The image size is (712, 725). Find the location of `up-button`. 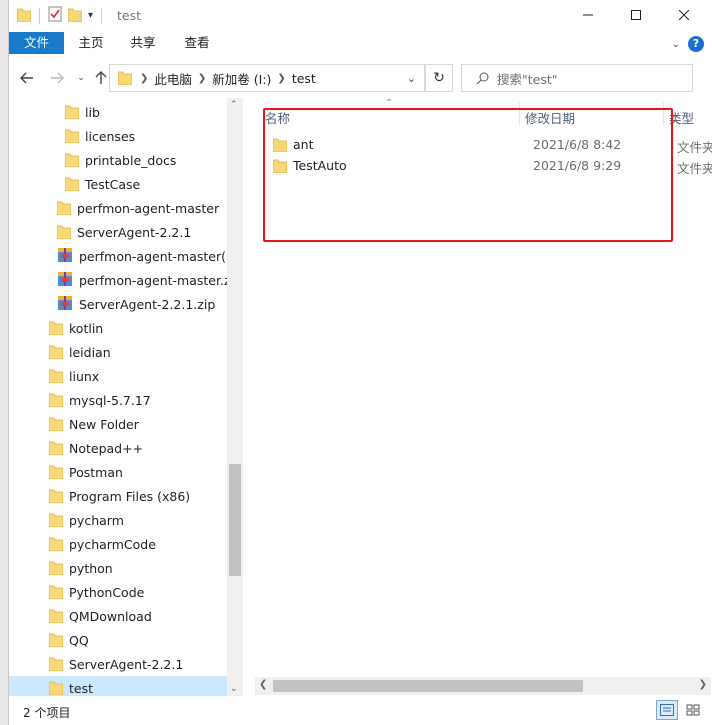

up-button is located at coordinates (101, 78).